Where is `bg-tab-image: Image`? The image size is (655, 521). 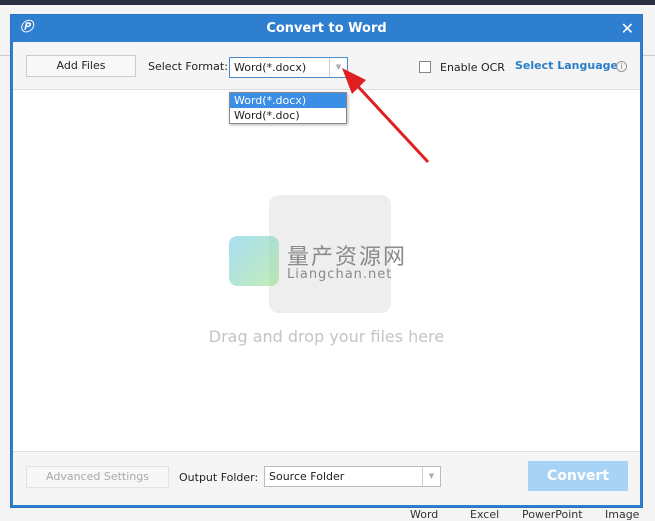 bg-tab-image: Image is located at coordinates (622, 514).